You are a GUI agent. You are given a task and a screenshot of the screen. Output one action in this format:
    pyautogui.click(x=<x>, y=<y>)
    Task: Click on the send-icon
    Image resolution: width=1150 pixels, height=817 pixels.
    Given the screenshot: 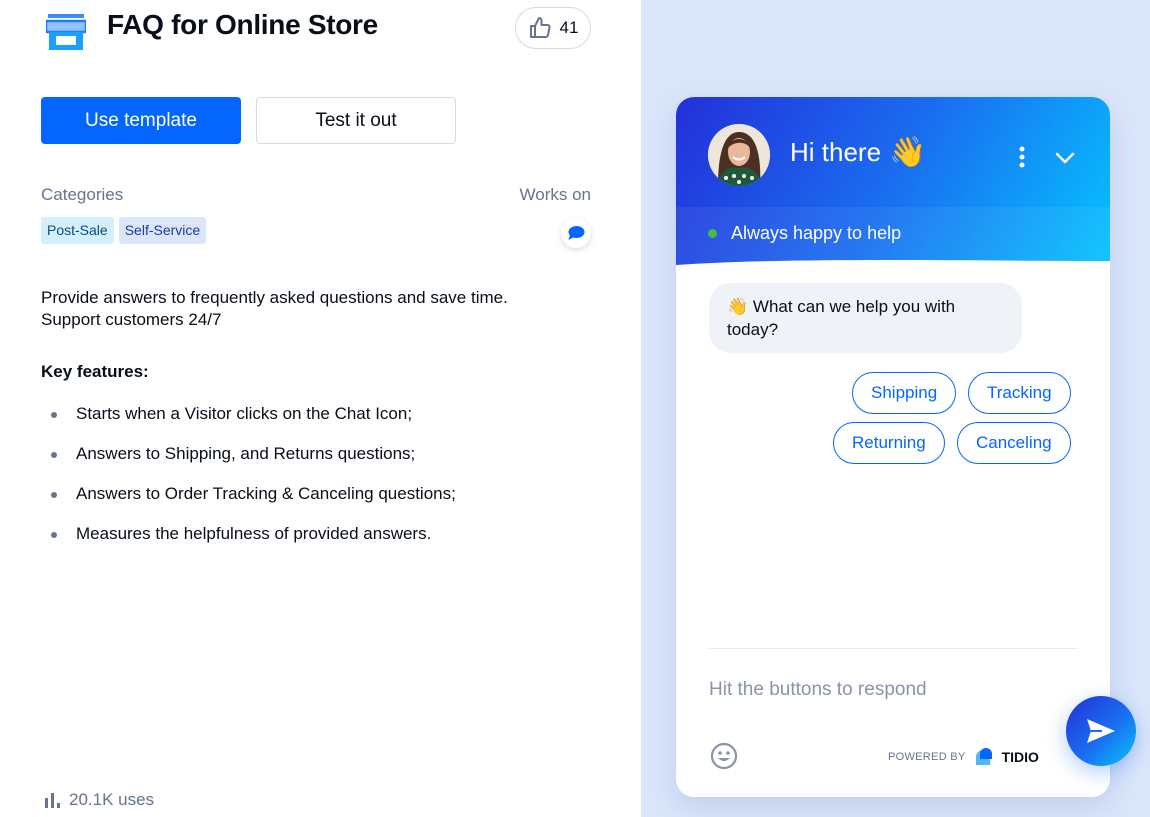 What is the action you would take?
    pyautogui.click(x=1101, y=731)
    